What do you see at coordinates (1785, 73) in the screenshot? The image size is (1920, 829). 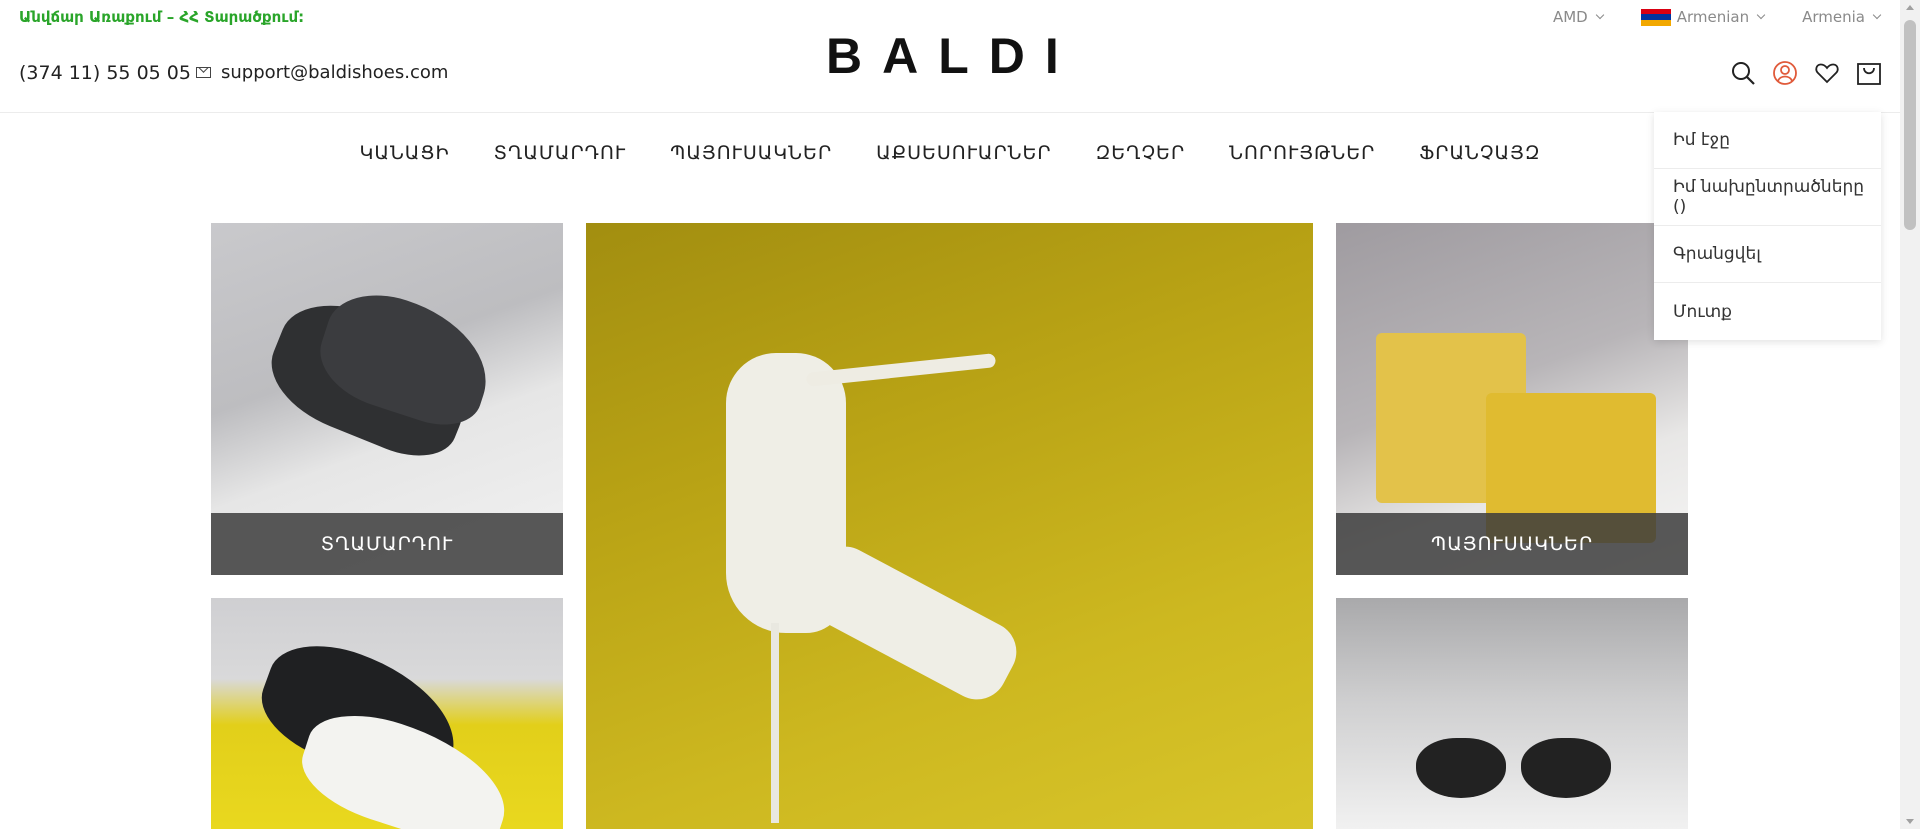 I see `user-icon` at bounding box center [1785, 73].